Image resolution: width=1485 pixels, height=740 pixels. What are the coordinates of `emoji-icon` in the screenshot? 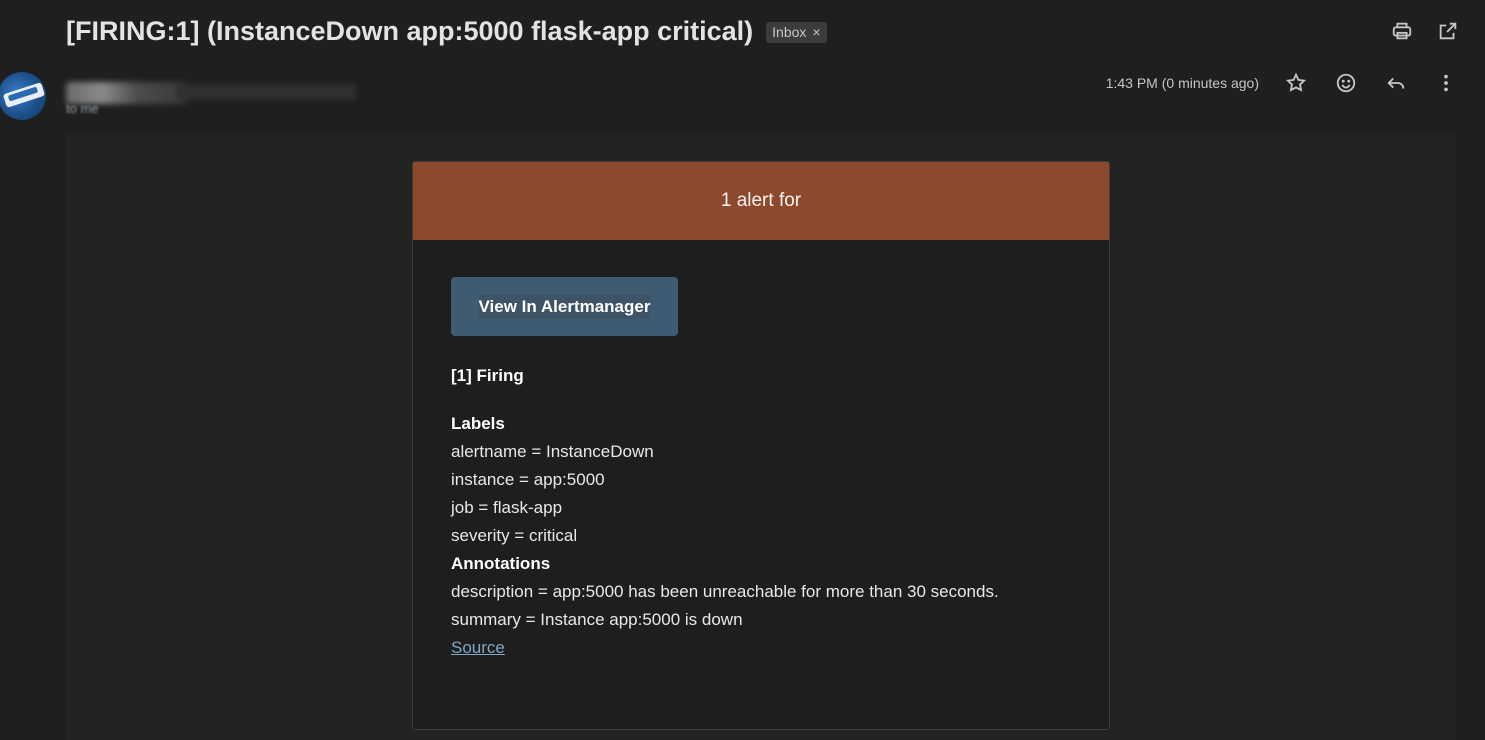 It's located at (1346, 83).